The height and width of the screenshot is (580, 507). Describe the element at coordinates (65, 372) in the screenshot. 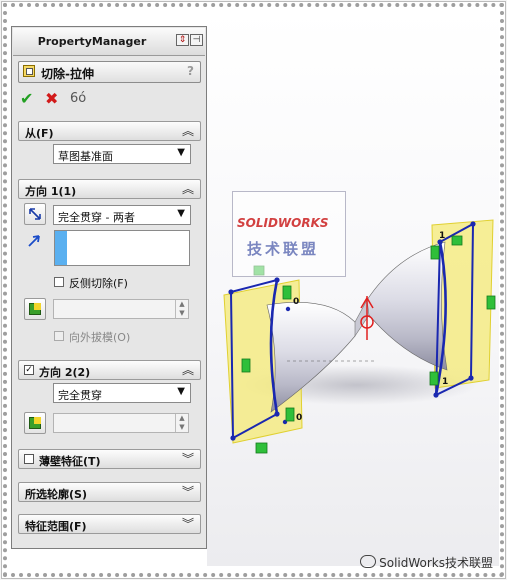

I see `section-direction2-label: 方向 2(2)` at that location.